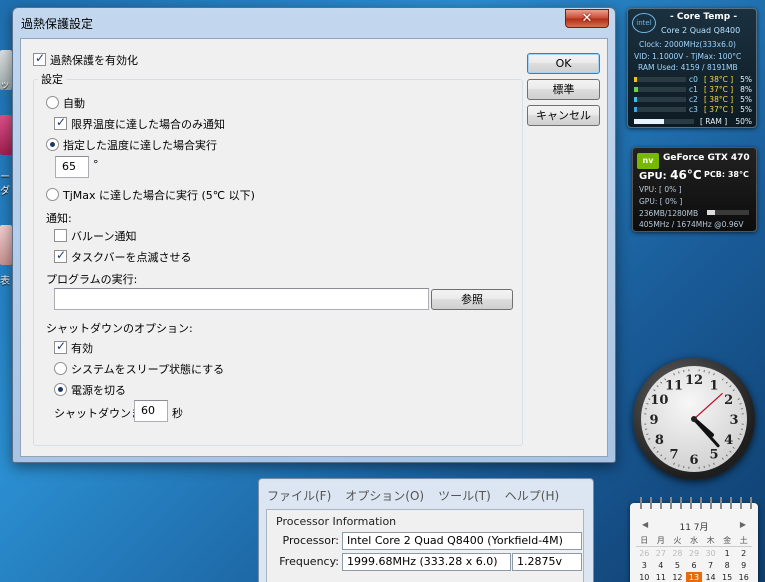 Image resolution: width=765 pixels, height=582 pixels. Describe the element at coordinates (151, 411) in the screenshot. I see `shutdown-delay-input: 60` at that location.